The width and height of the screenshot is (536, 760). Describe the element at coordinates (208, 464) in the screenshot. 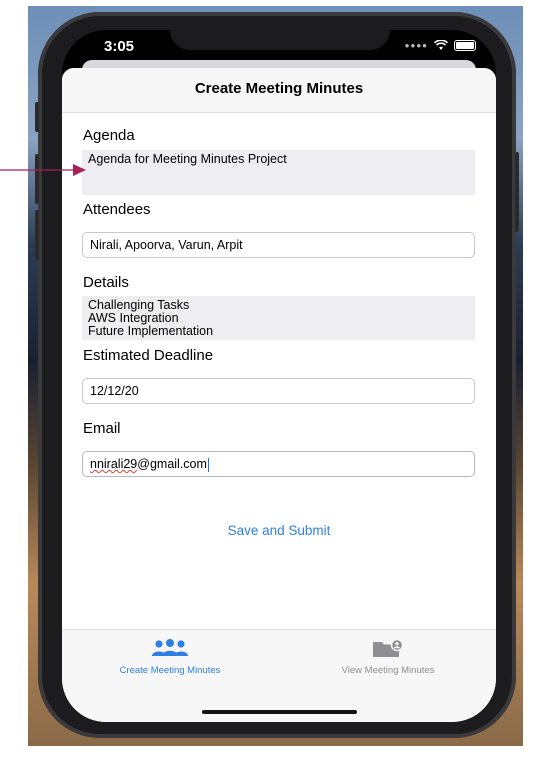

I see `text-cursor` at that location.